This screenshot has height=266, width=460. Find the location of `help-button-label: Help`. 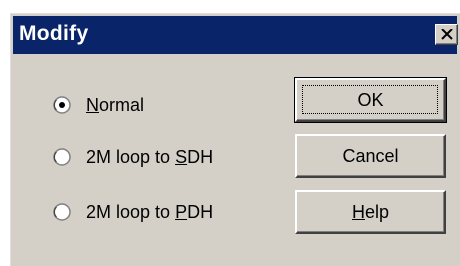

help-button-label: Help is located at coordinates (370, 211).